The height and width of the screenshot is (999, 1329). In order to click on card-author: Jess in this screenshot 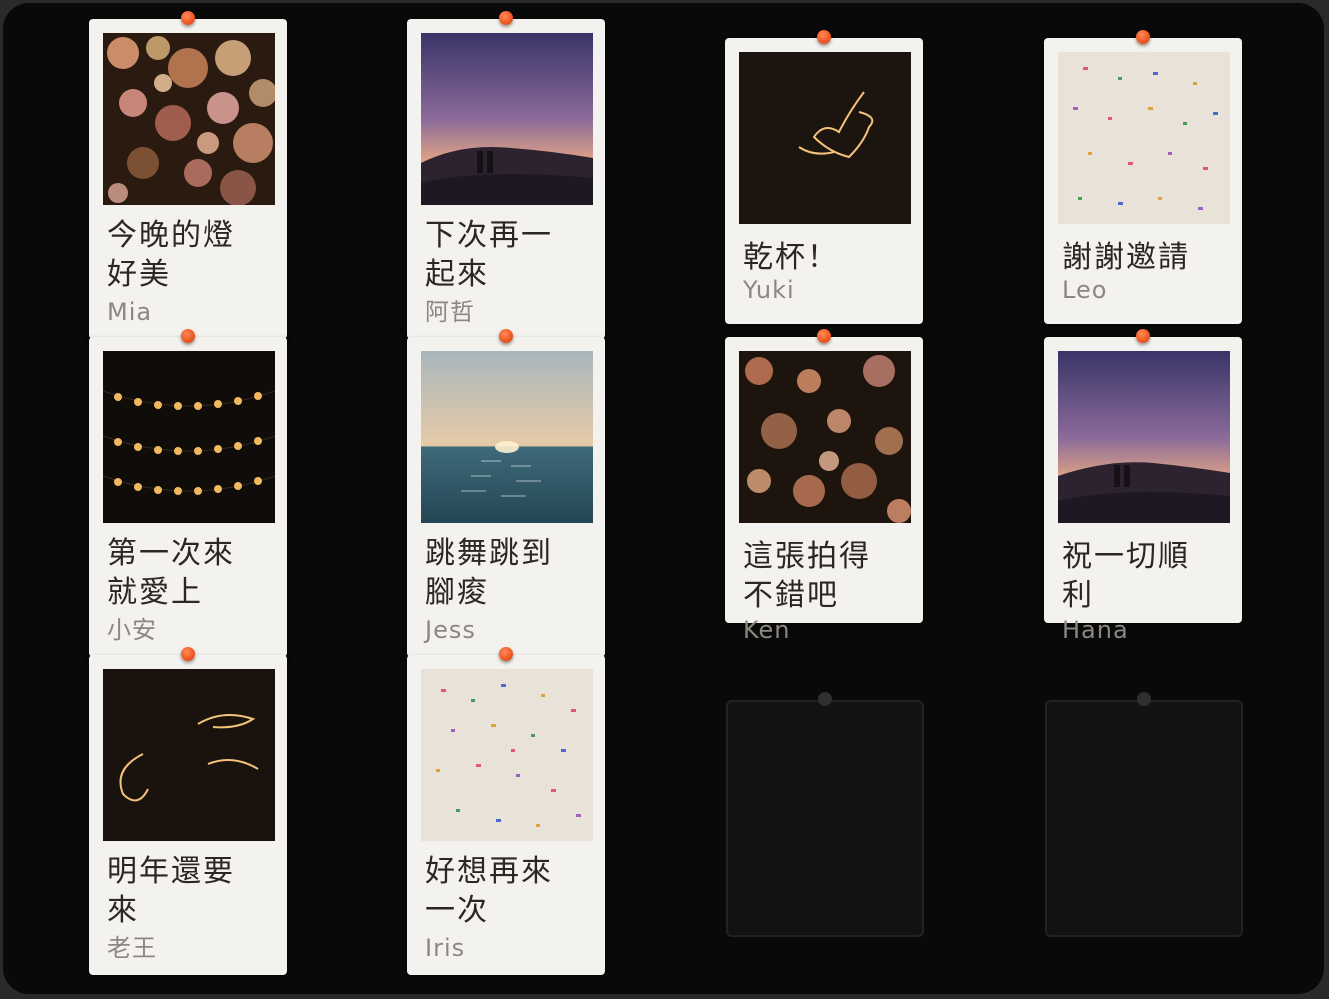, I will do `click(450, 630)`.